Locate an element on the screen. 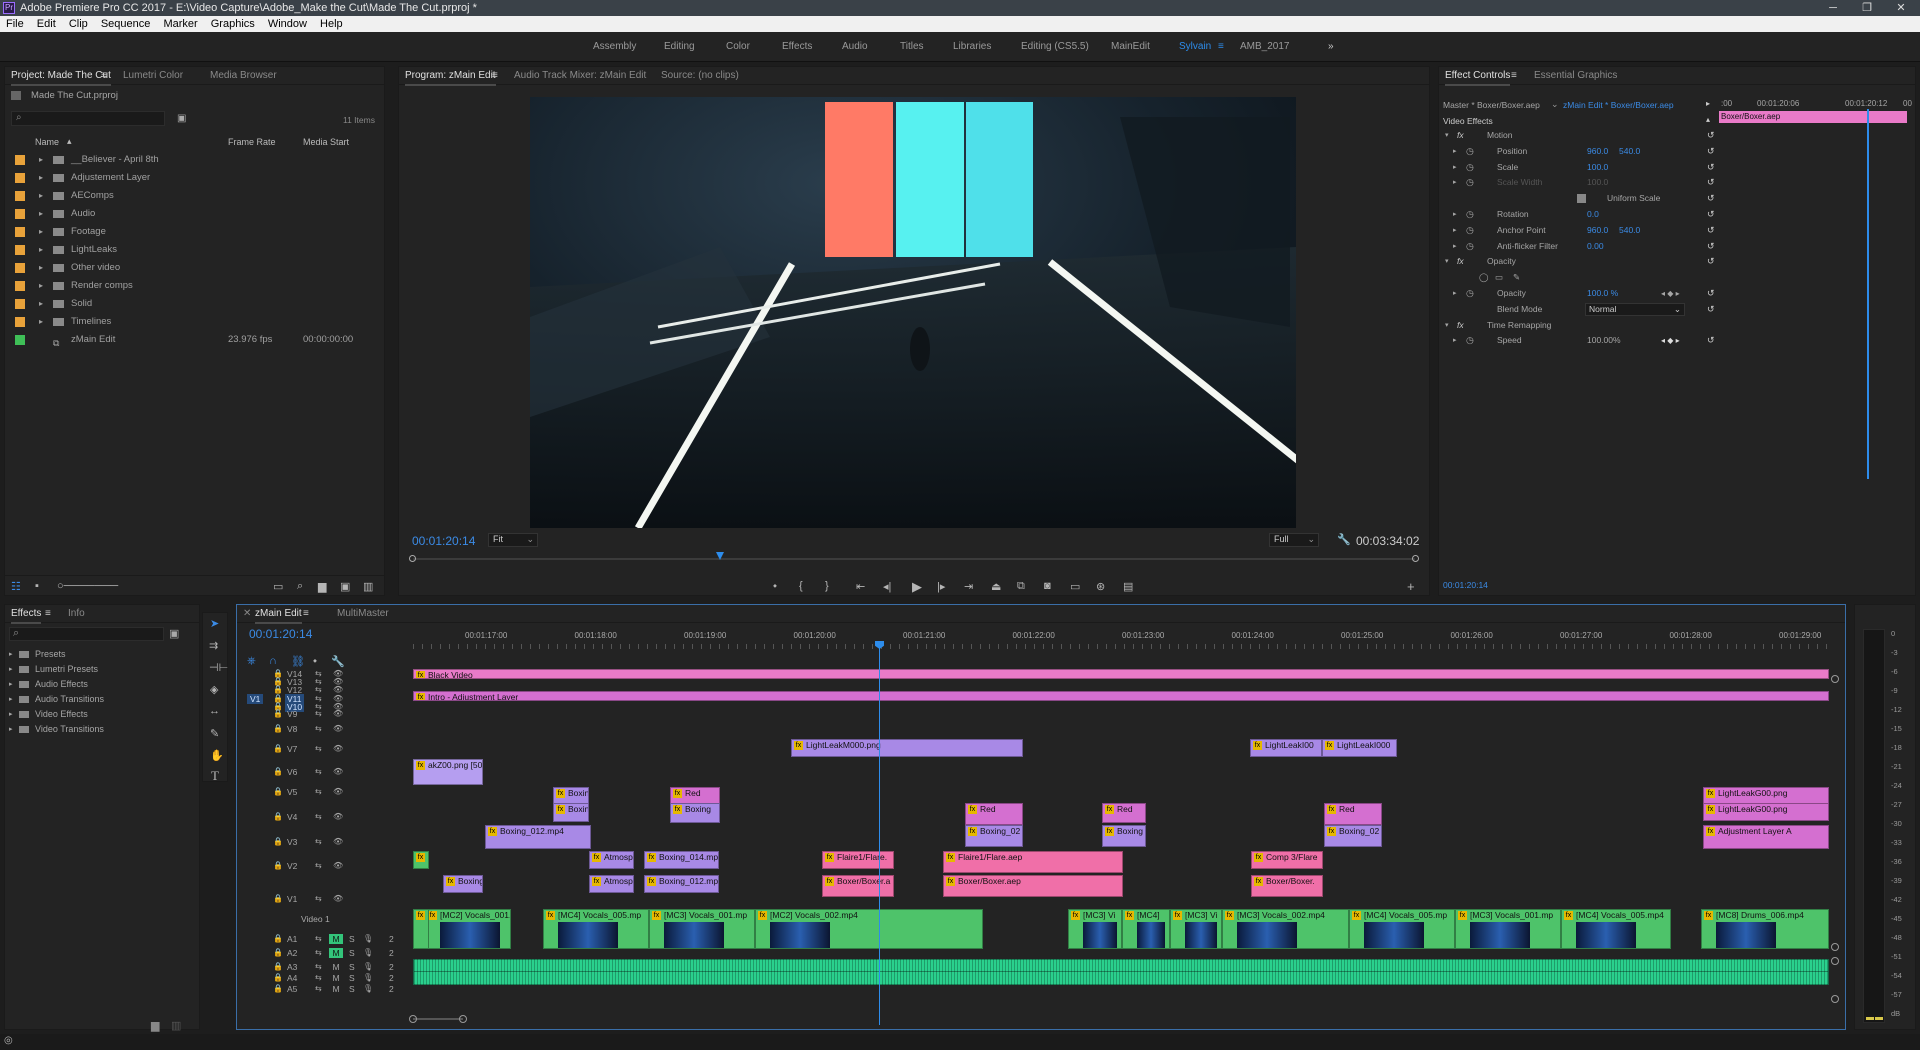 This screenshot has width=1920, height=1050. keyframe-nav-icon: ◂ ◆ ▸ is located at coordinates (1670, 341).